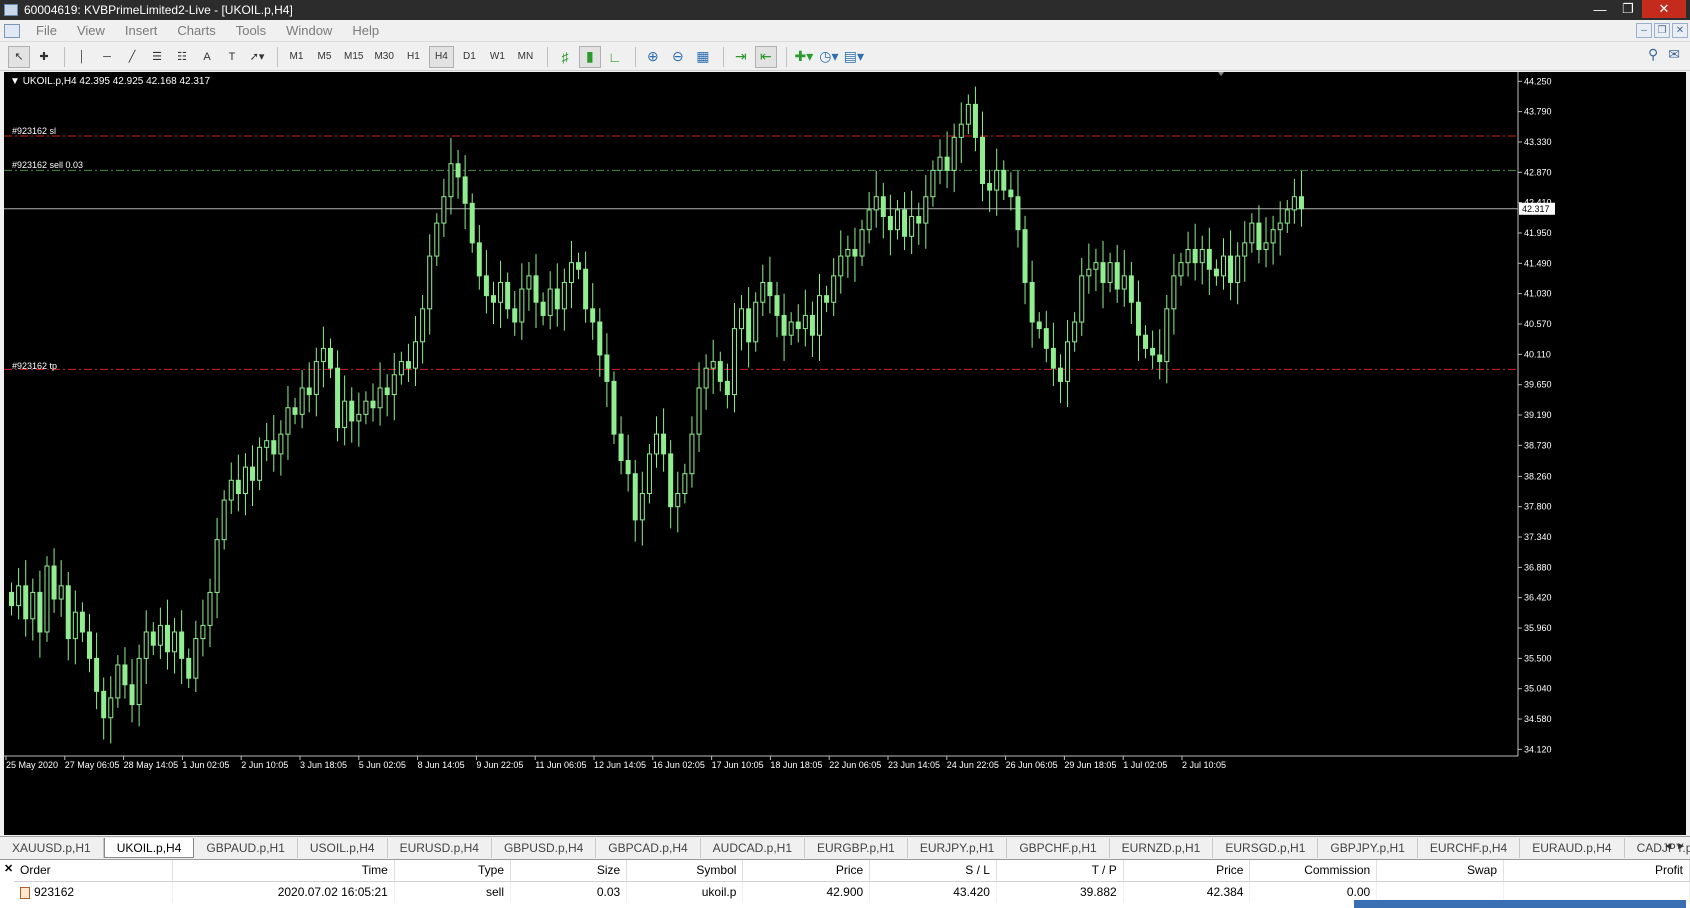 Image resolution: width=1690 pixels, height=908 pixels. Describe the element at coordinates (207, 57) in the screenshot. I see `text-icon: A` at that location.